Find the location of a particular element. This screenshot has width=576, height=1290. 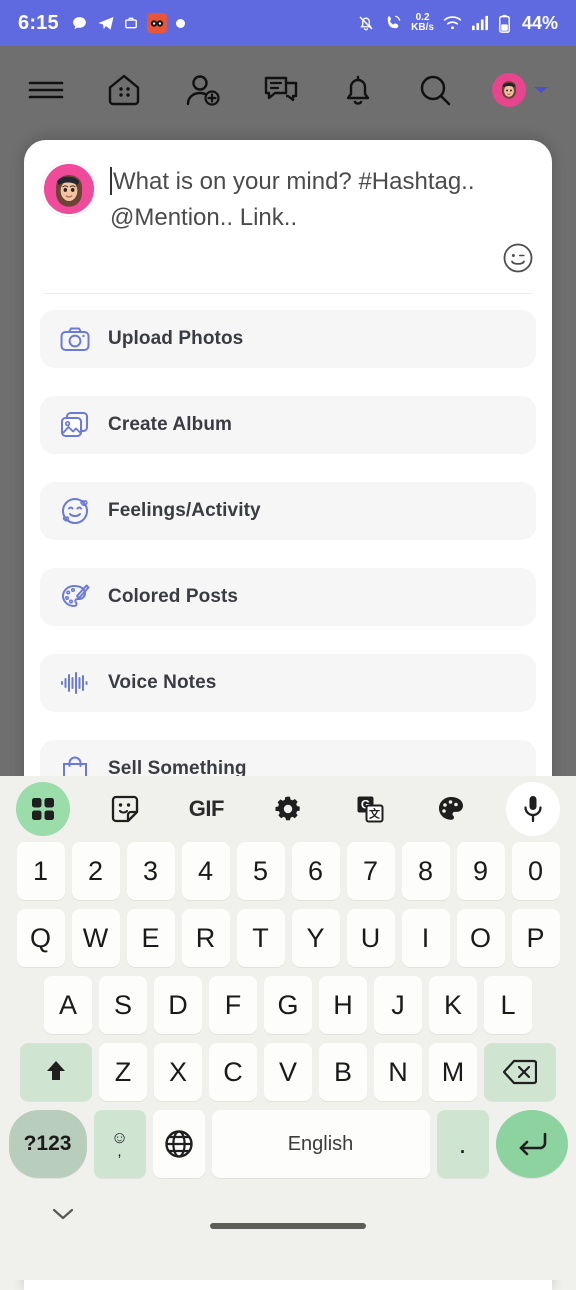

key-6: 6 is located at coordinates (315, 871).